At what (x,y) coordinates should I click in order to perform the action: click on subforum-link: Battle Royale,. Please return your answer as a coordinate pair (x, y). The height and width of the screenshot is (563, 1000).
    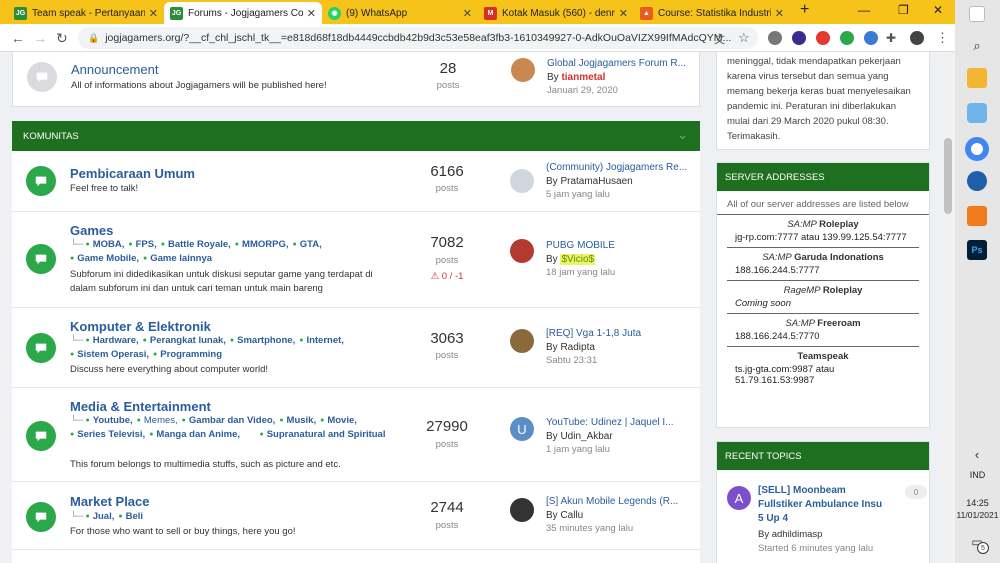
    Looking at the image, I should click on (196, 245).